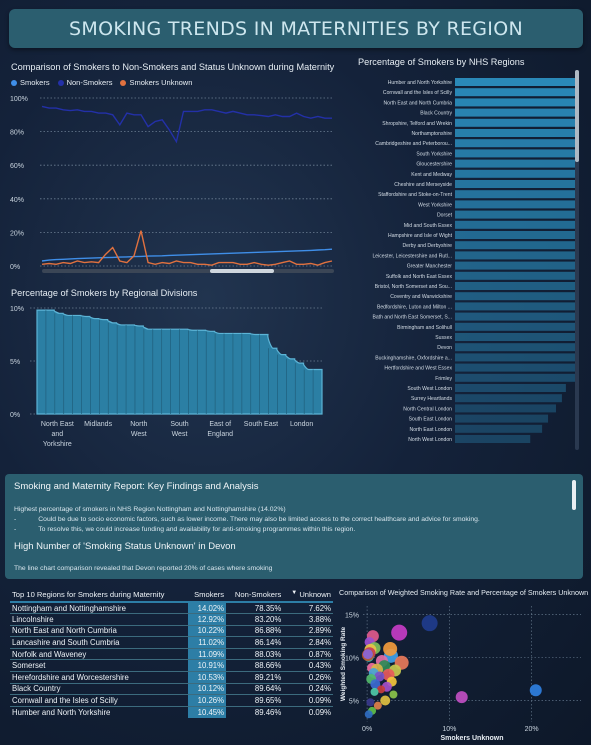 This screenshot has width=591, height=745. Describe the element at coordinates (308, 642) in the screenshot. I see `cell-unknown: 2.84%` at that location.